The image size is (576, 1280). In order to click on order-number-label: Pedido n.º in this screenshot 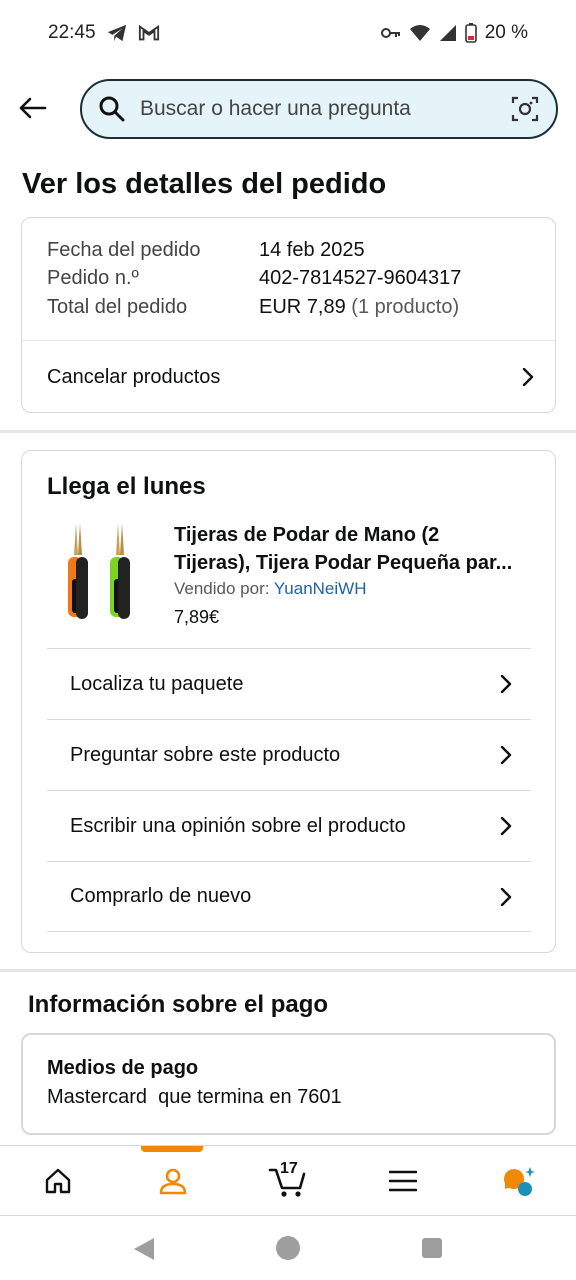, I will do `click(93, 278)`.